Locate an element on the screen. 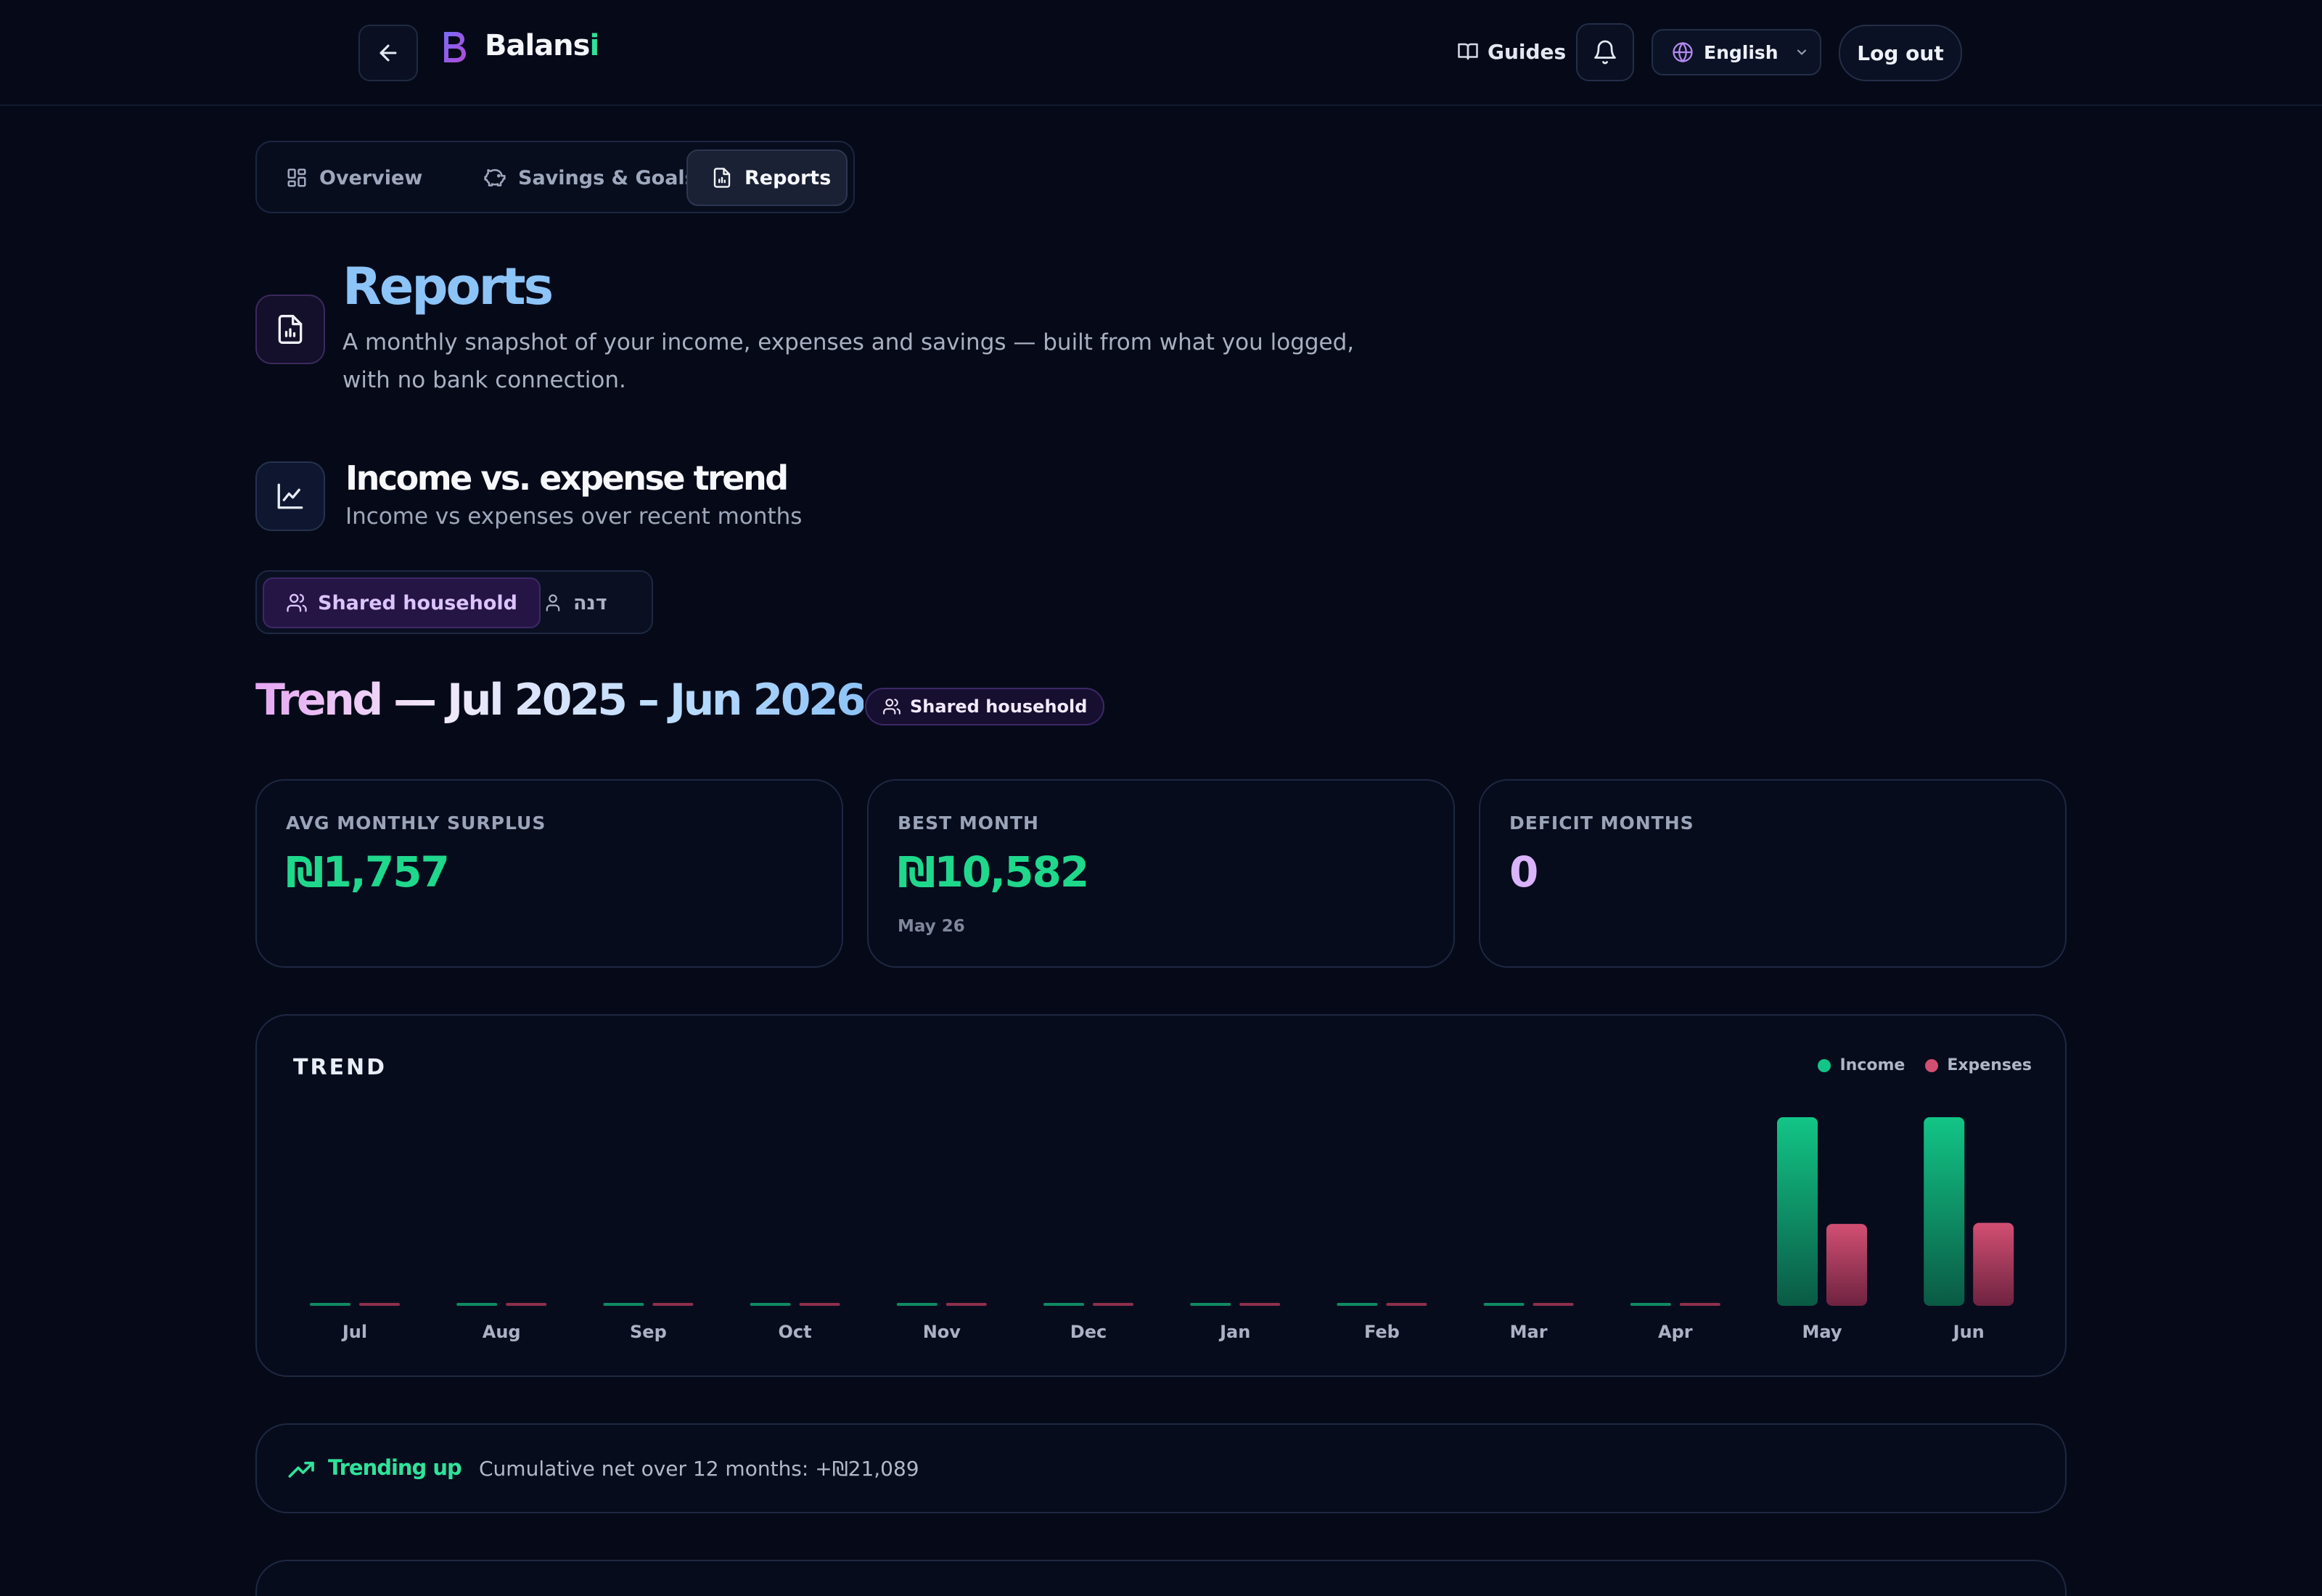 Image resolution: width=2322 pixels, height=1596 pixels. bar-expenses-apr is located at coordinates (1699, 1304).